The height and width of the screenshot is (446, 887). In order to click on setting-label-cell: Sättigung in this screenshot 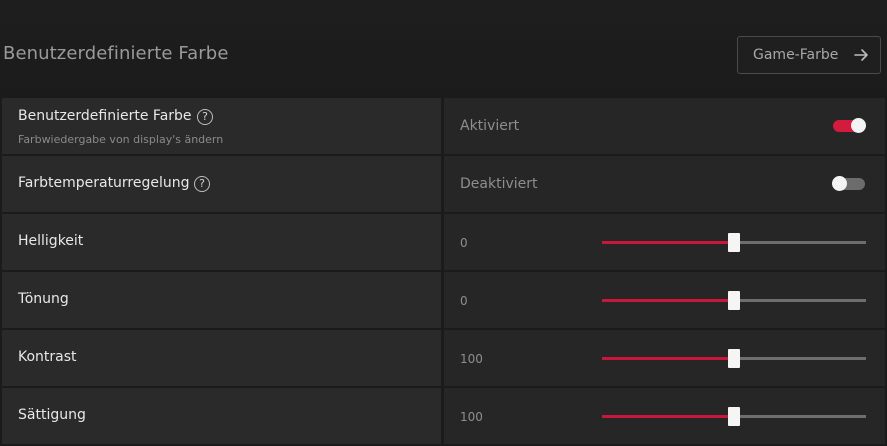, I will do `click(221, 416)`.